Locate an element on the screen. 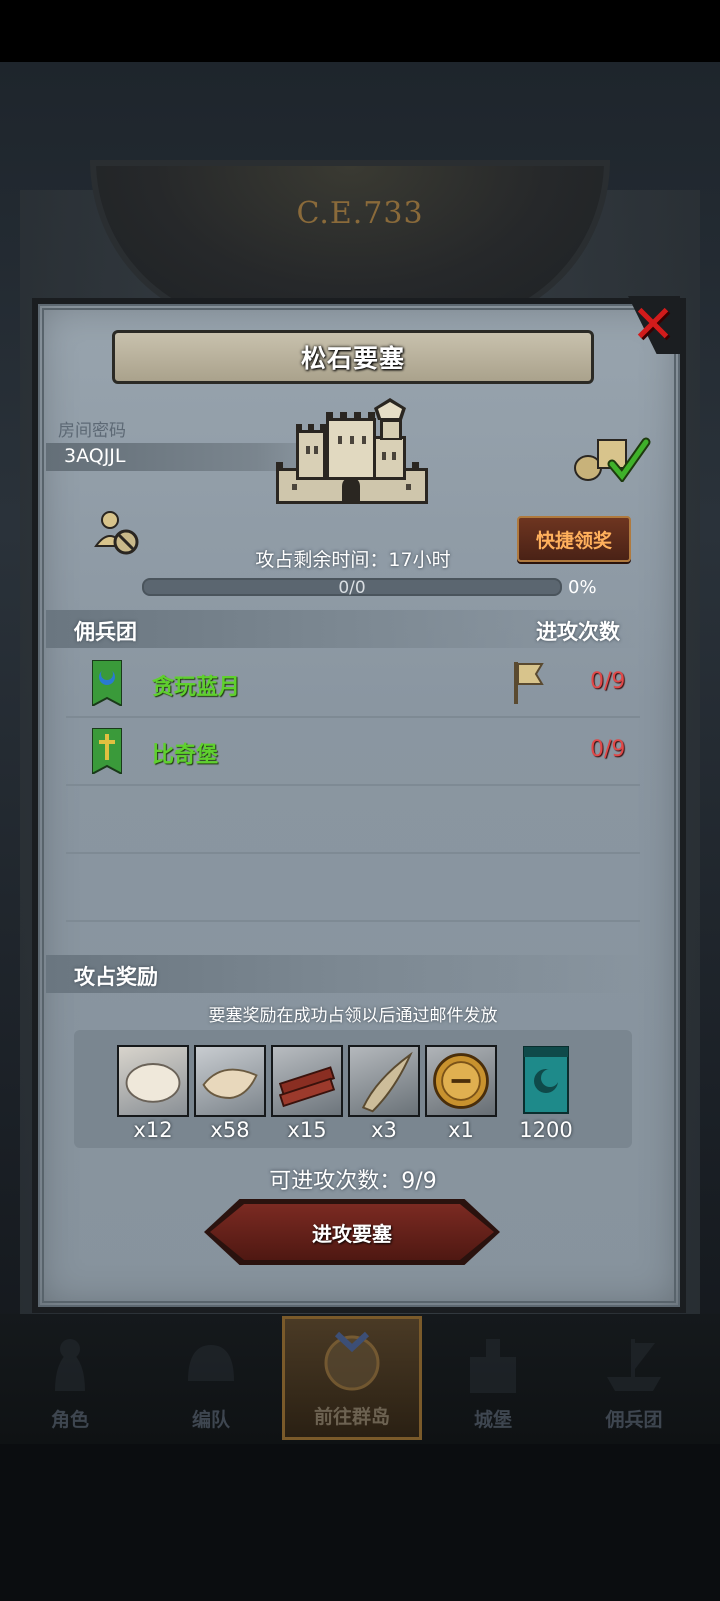  wood-icon is located at coordinates (307, 1087).